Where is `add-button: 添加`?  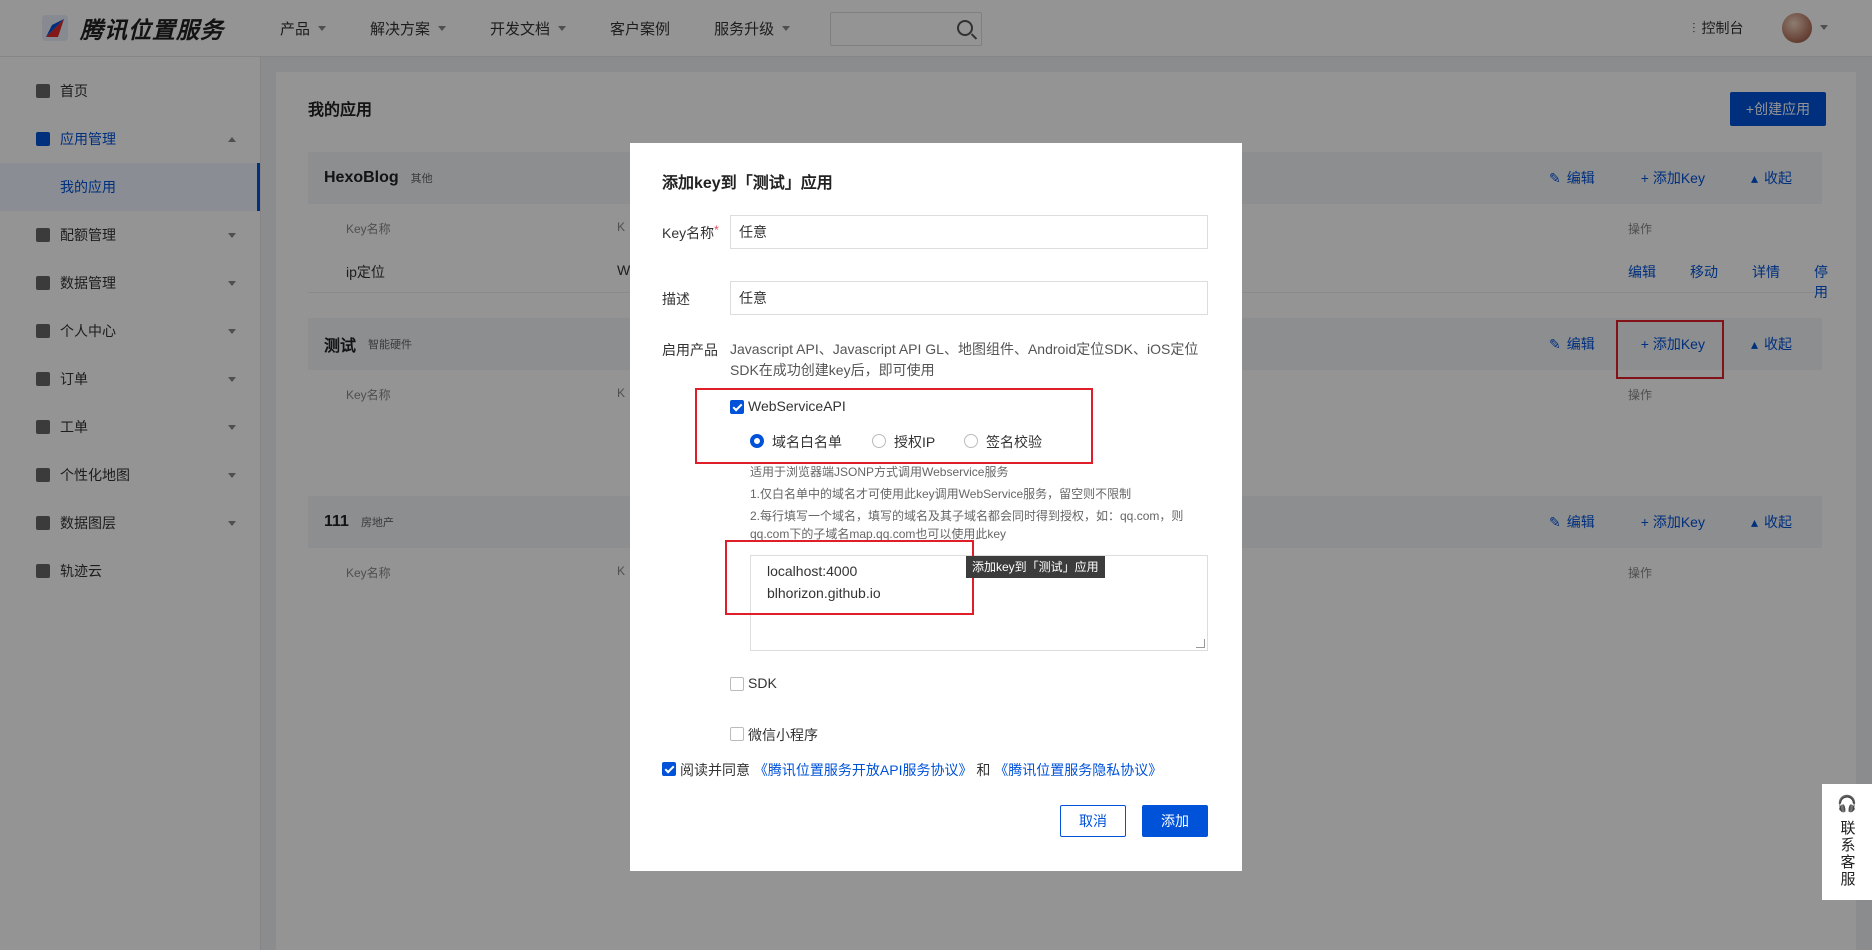
add-button: 添加 is located at coordinates (1175, 821).